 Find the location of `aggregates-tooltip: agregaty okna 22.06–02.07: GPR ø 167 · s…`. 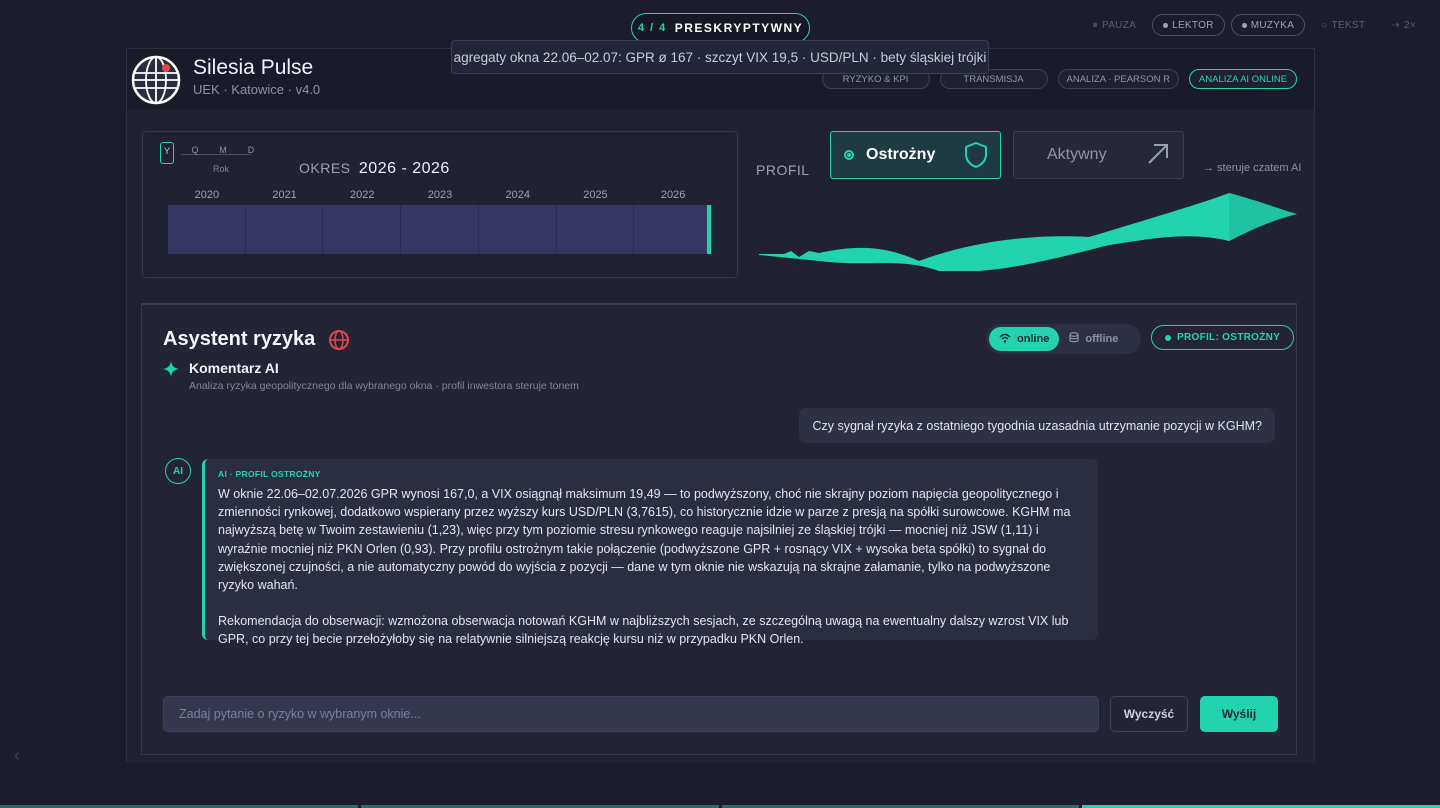

aggregates-tooltip: agregaty okna 22.06–02.07: GPR ø 167 · s… is located at coordinates (720, 57).